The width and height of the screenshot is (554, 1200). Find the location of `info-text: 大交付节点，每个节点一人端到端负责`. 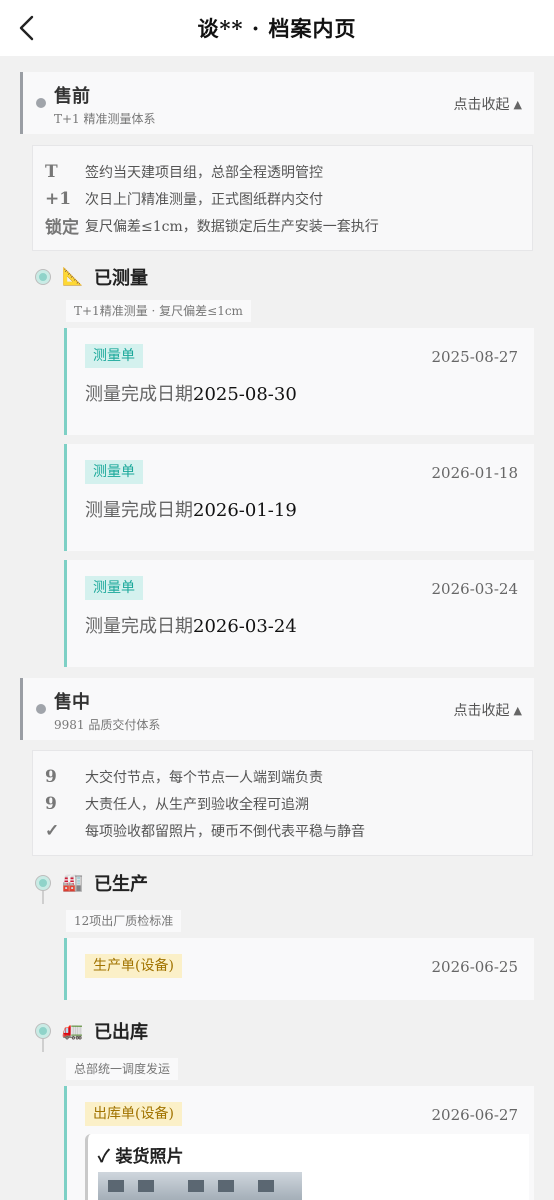

info-text: 大交付节点，每个节点一人端到端负责 is located at coordinates (204, 777).